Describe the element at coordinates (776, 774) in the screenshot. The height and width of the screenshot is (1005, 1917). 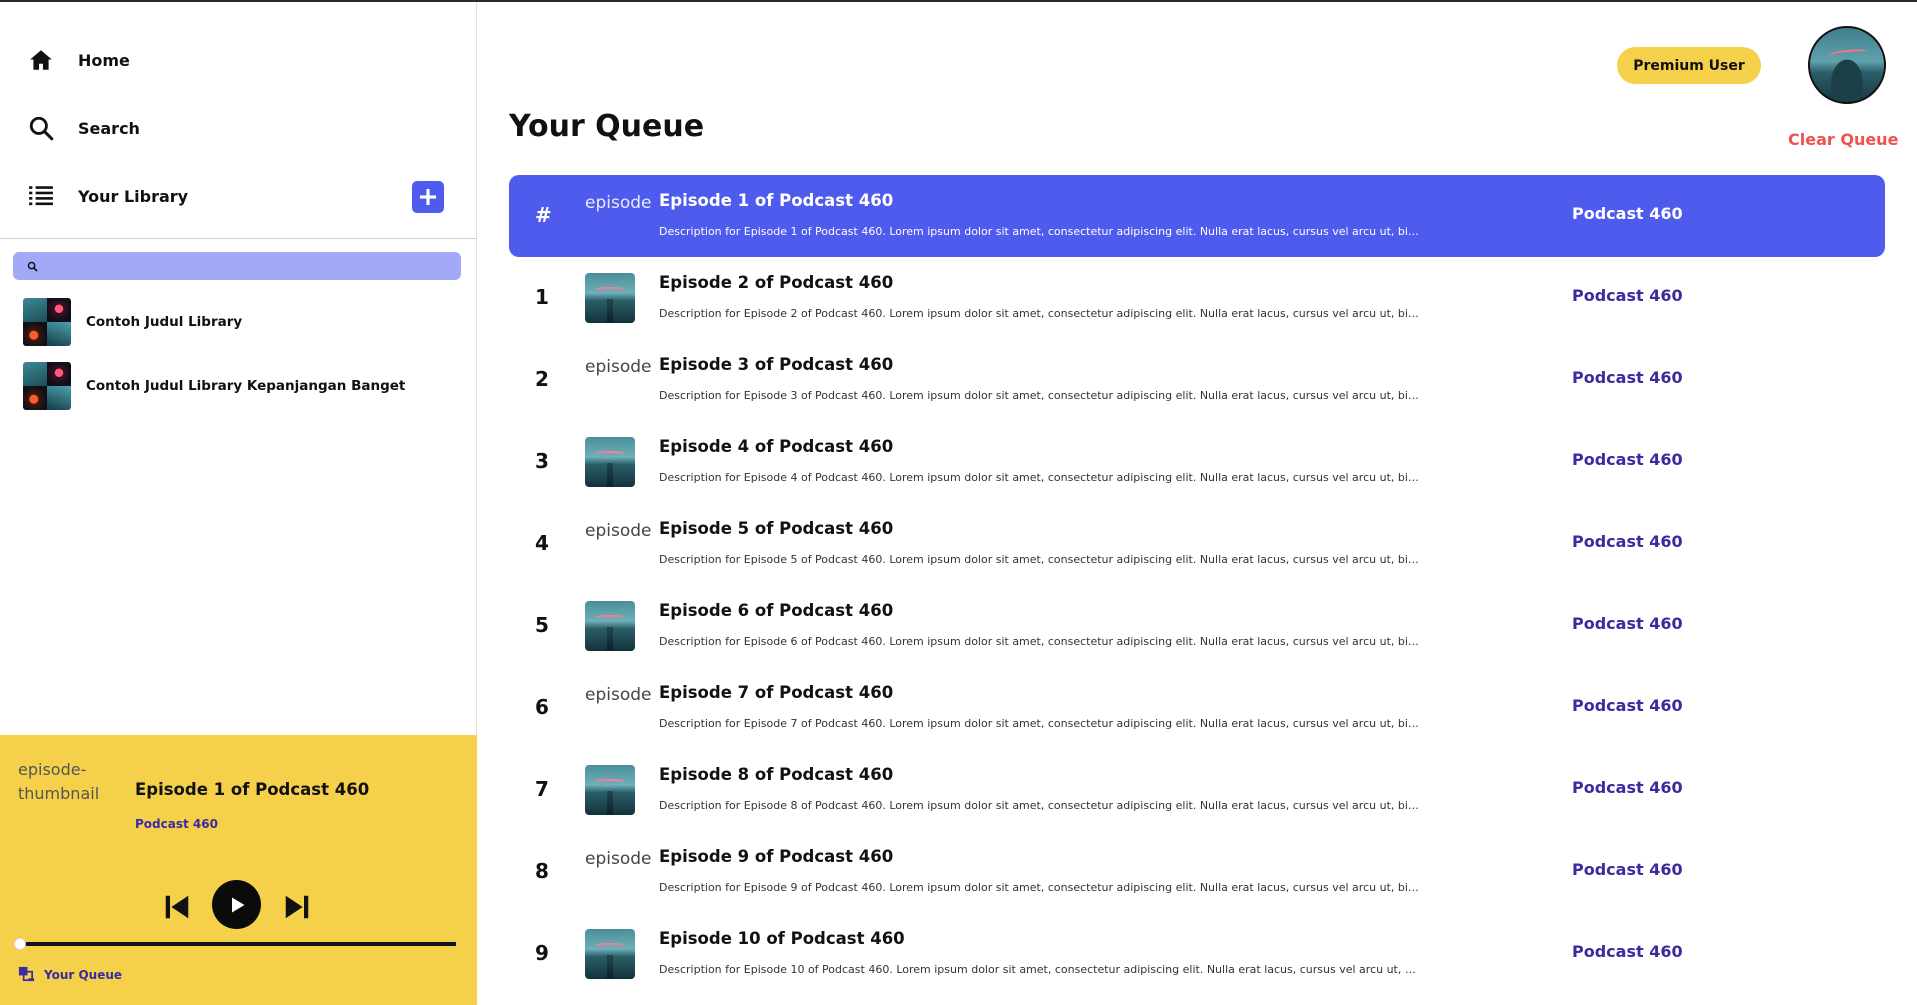
I see `episode-title: Episode 8 of Podcast 460` at that location.